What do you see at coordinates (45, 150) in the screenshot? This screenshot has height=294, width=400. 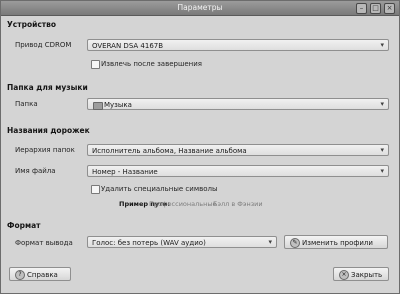 I see `folder-hierarchy-label: Иерархия папок` at bounding box center [45, 150].